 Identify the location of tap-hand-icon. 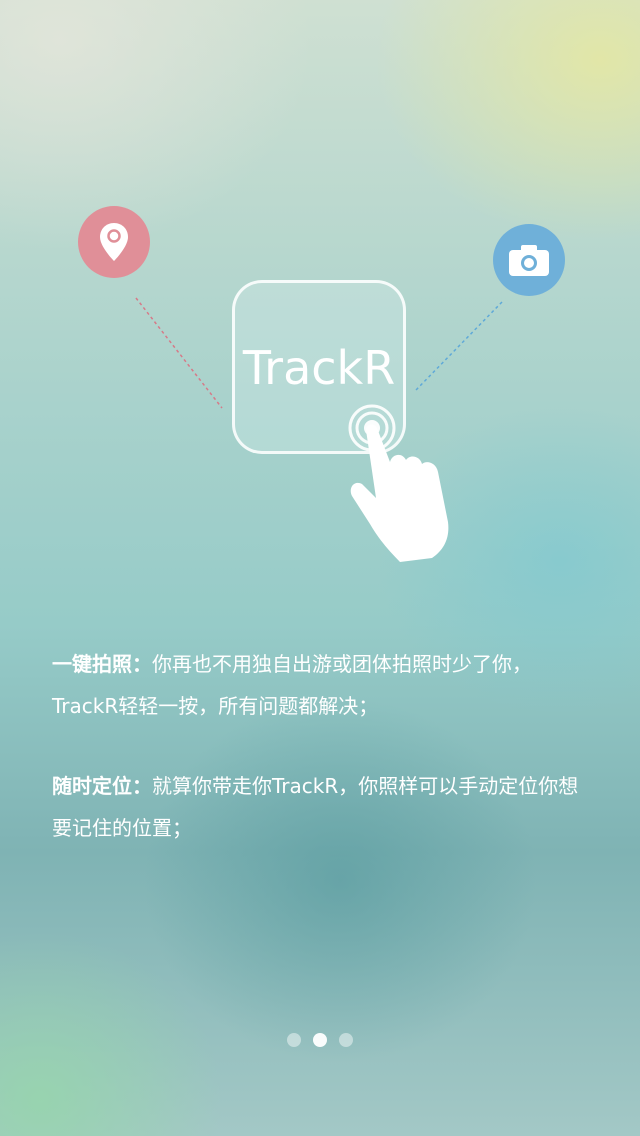
(398, 483).